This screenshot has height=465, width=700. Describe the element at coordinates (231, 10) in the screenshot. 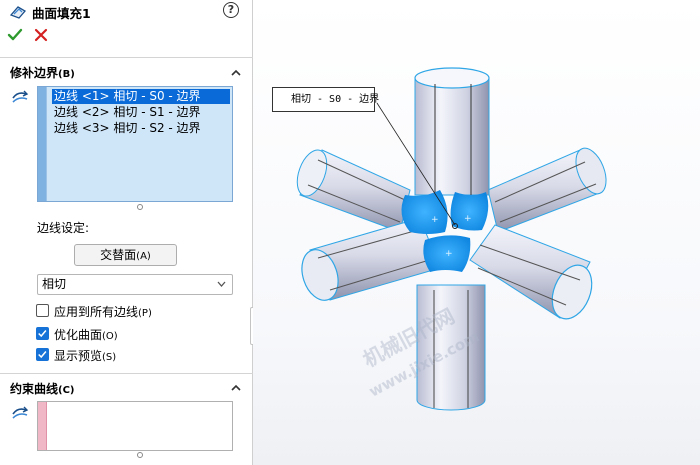

I see `help-icon: ?` at that location.